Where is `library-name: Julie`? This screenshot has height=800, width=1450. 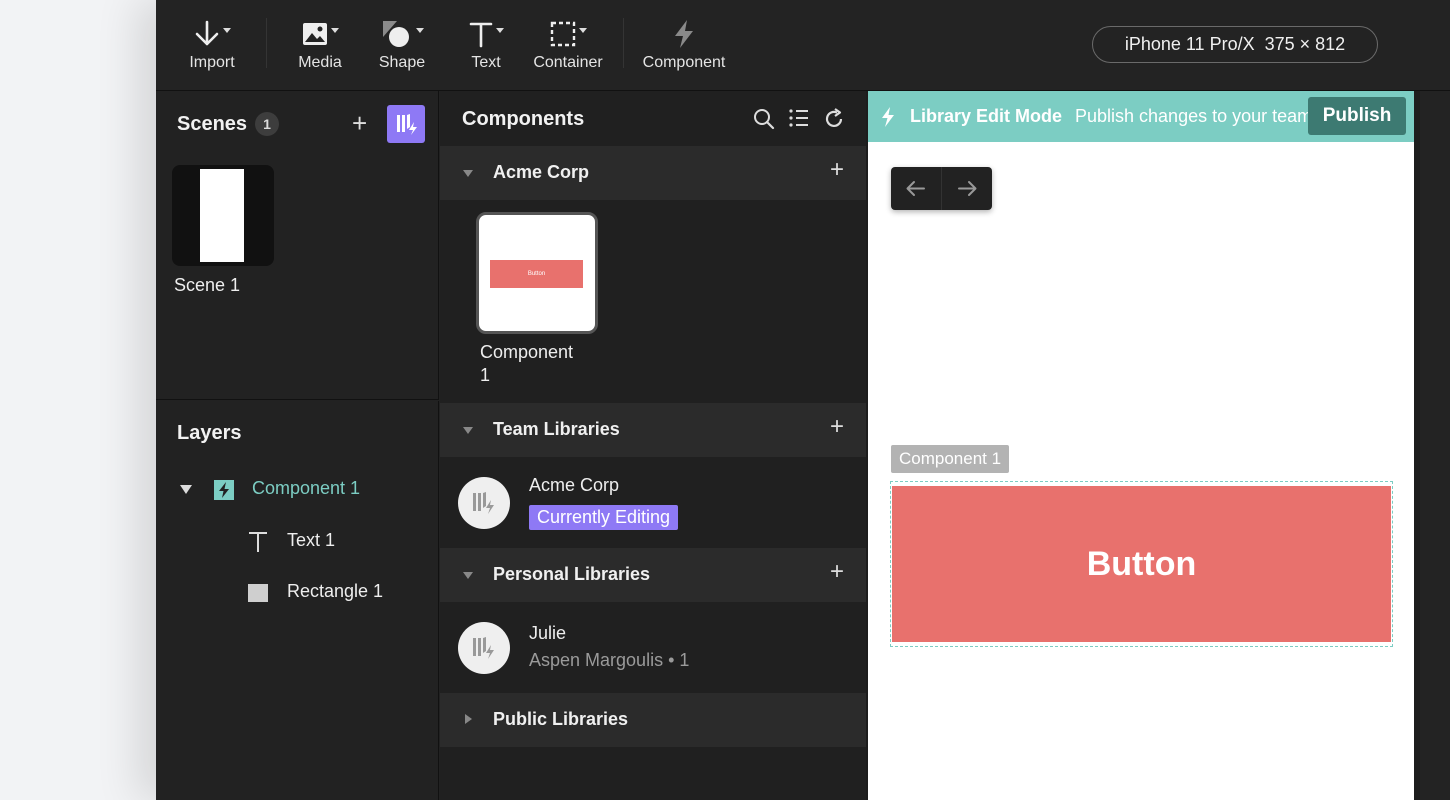
library-name: Julie is located at coordinates (548, 633).